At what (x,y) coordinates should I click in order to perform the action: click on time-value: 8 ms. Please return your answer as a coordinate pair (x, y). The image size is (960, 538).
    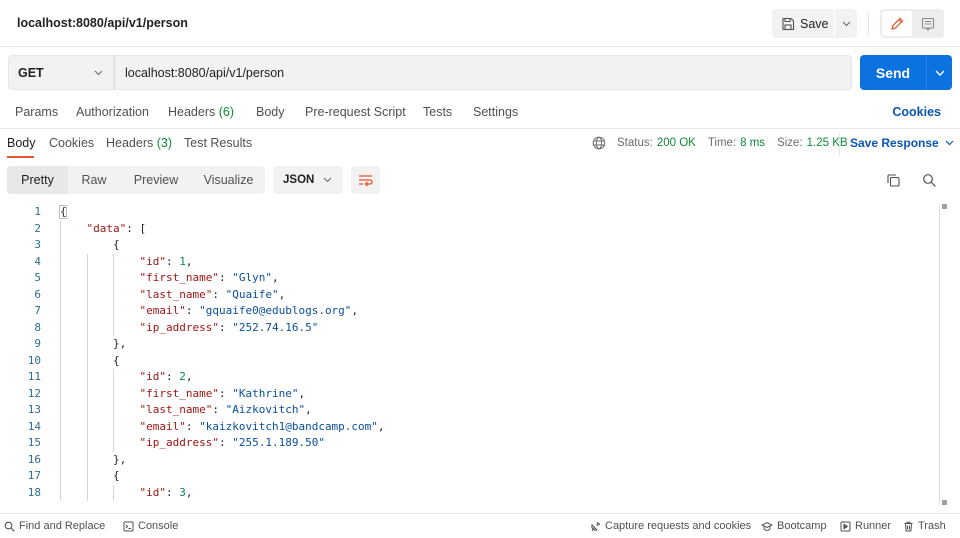
    Looking at the image, I should click on (752, 143).